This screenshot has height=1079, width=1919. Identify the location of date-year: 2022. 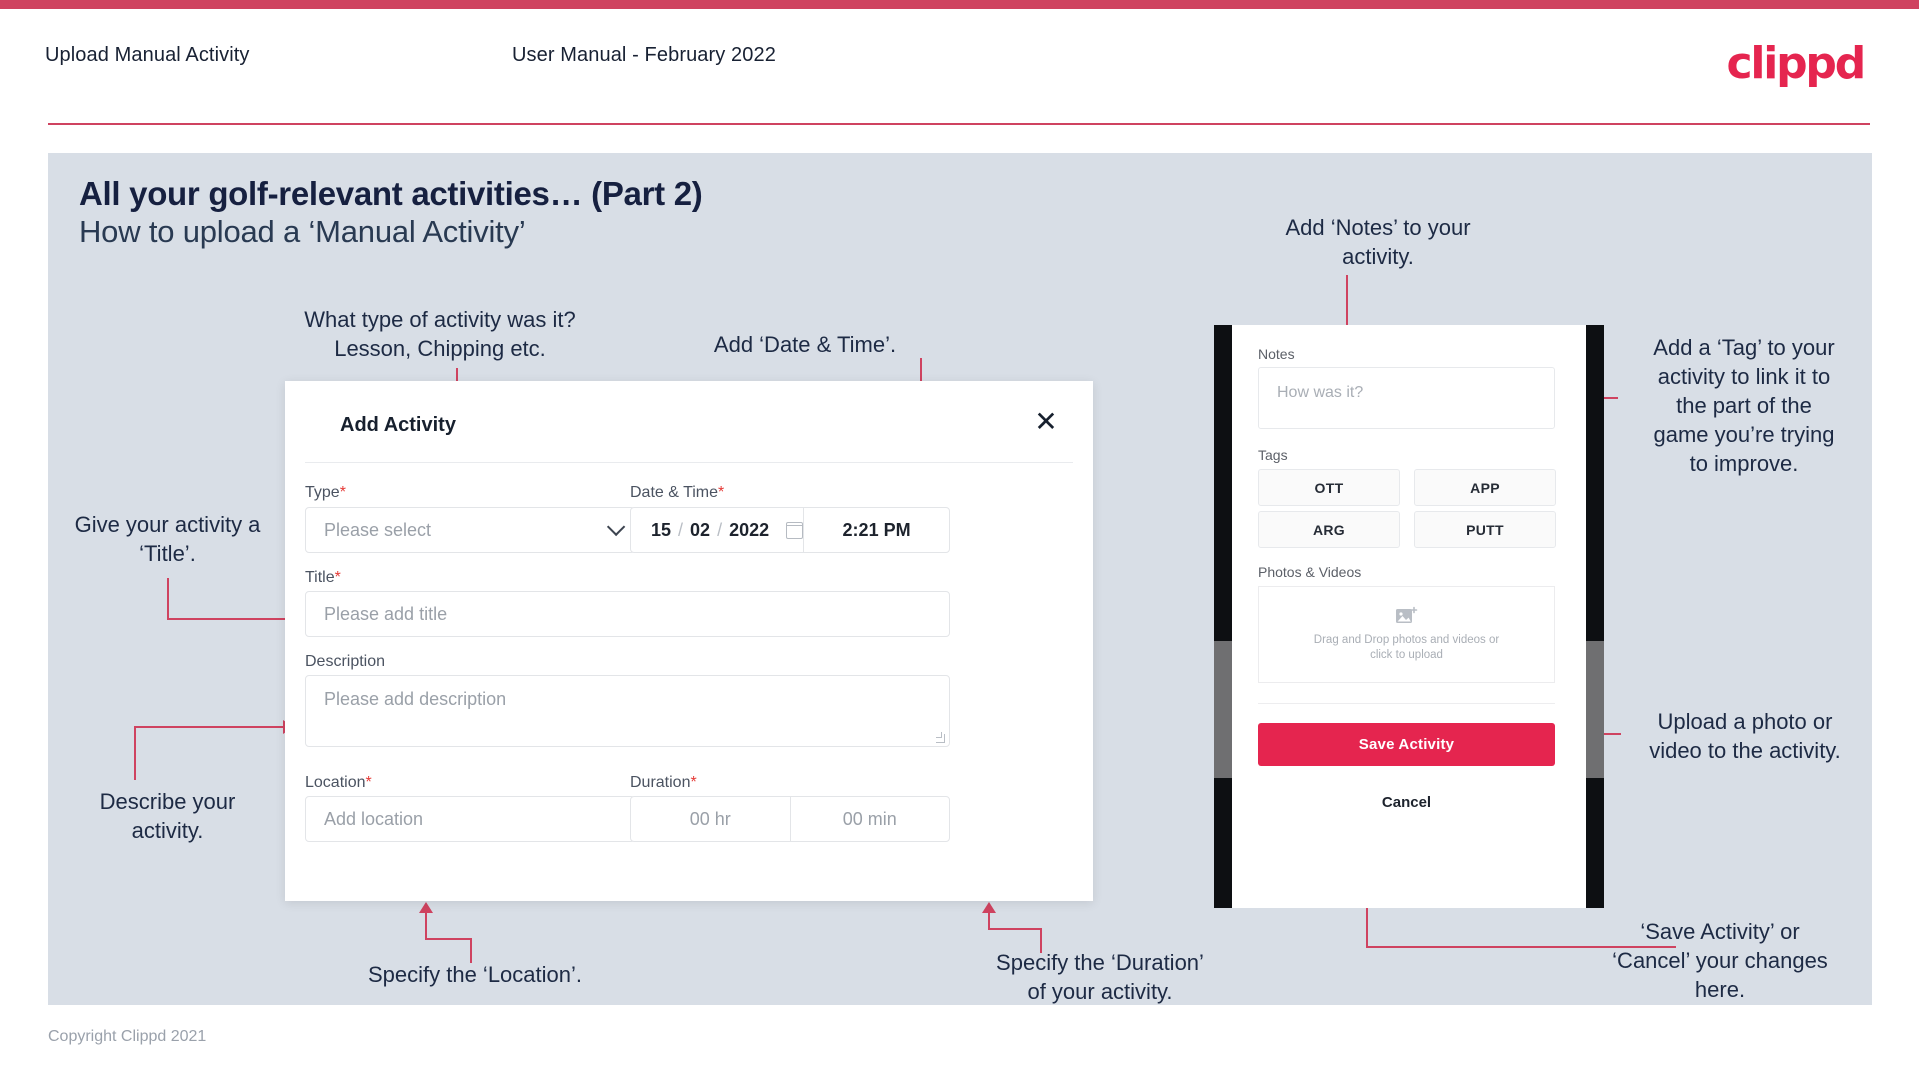
(749, 529).